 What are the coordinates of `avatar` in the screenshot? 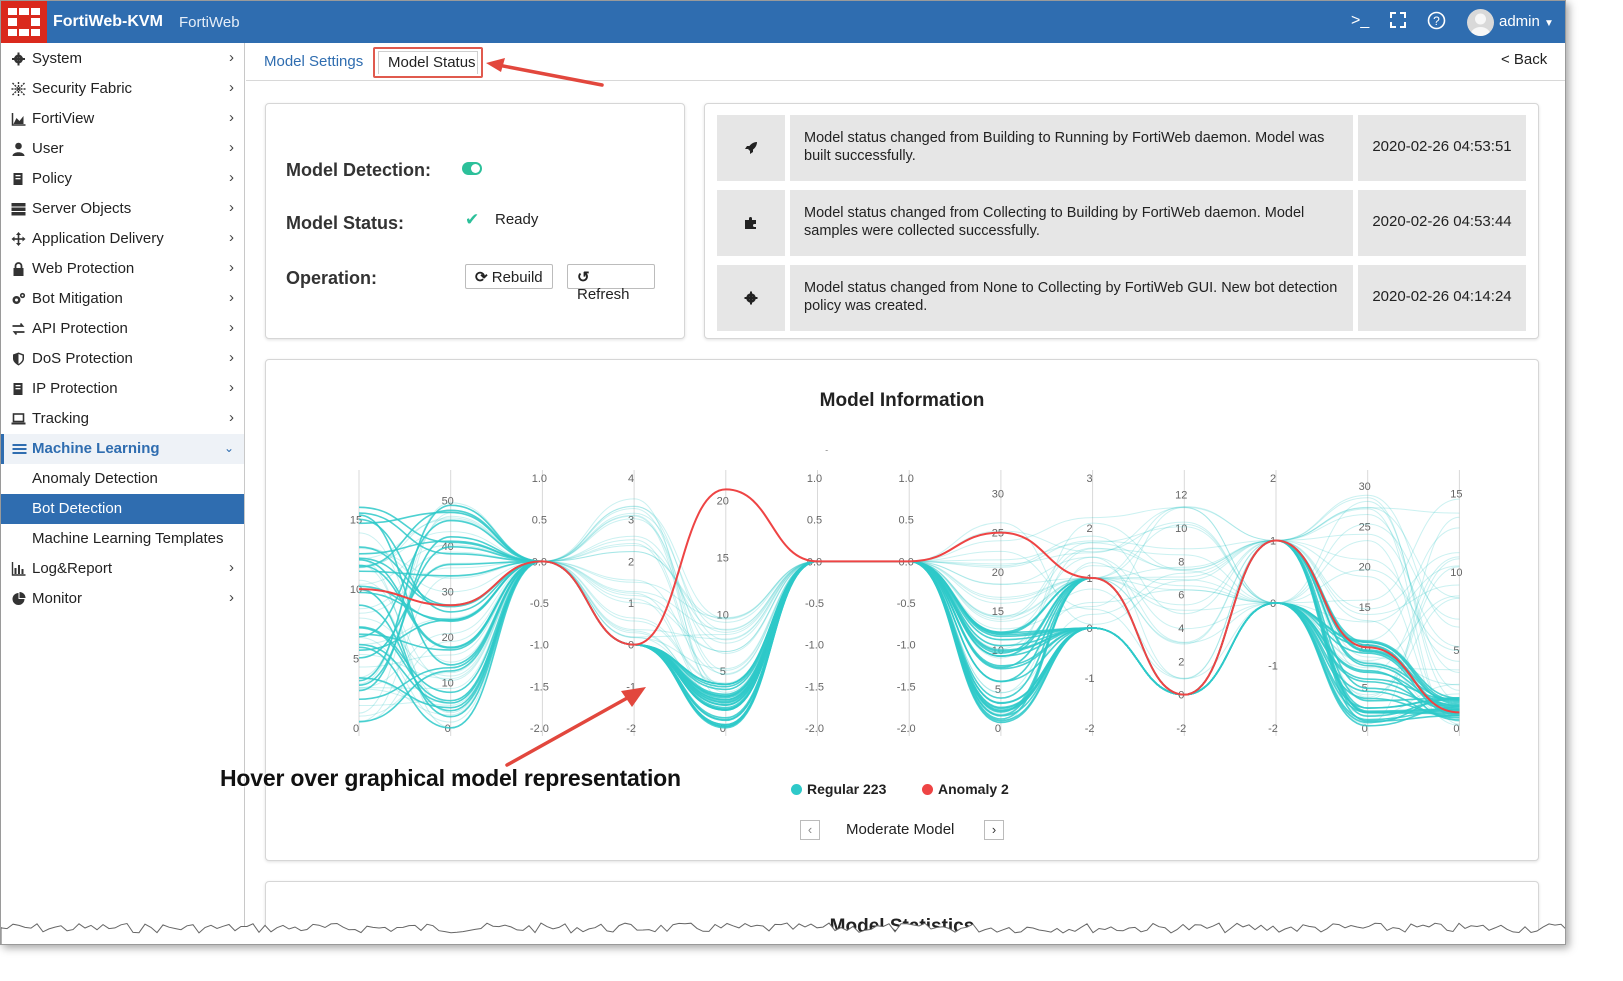 It's located at (1480, 22).